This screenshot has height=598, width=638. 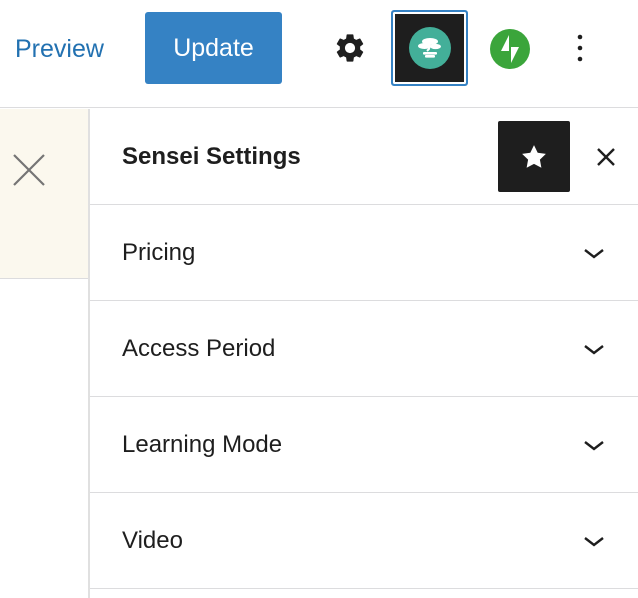 What do you see at coordinates (202, 444) in the screenshot?
I see `panel-label: Learning Mode` at bounding box center [202, 444].